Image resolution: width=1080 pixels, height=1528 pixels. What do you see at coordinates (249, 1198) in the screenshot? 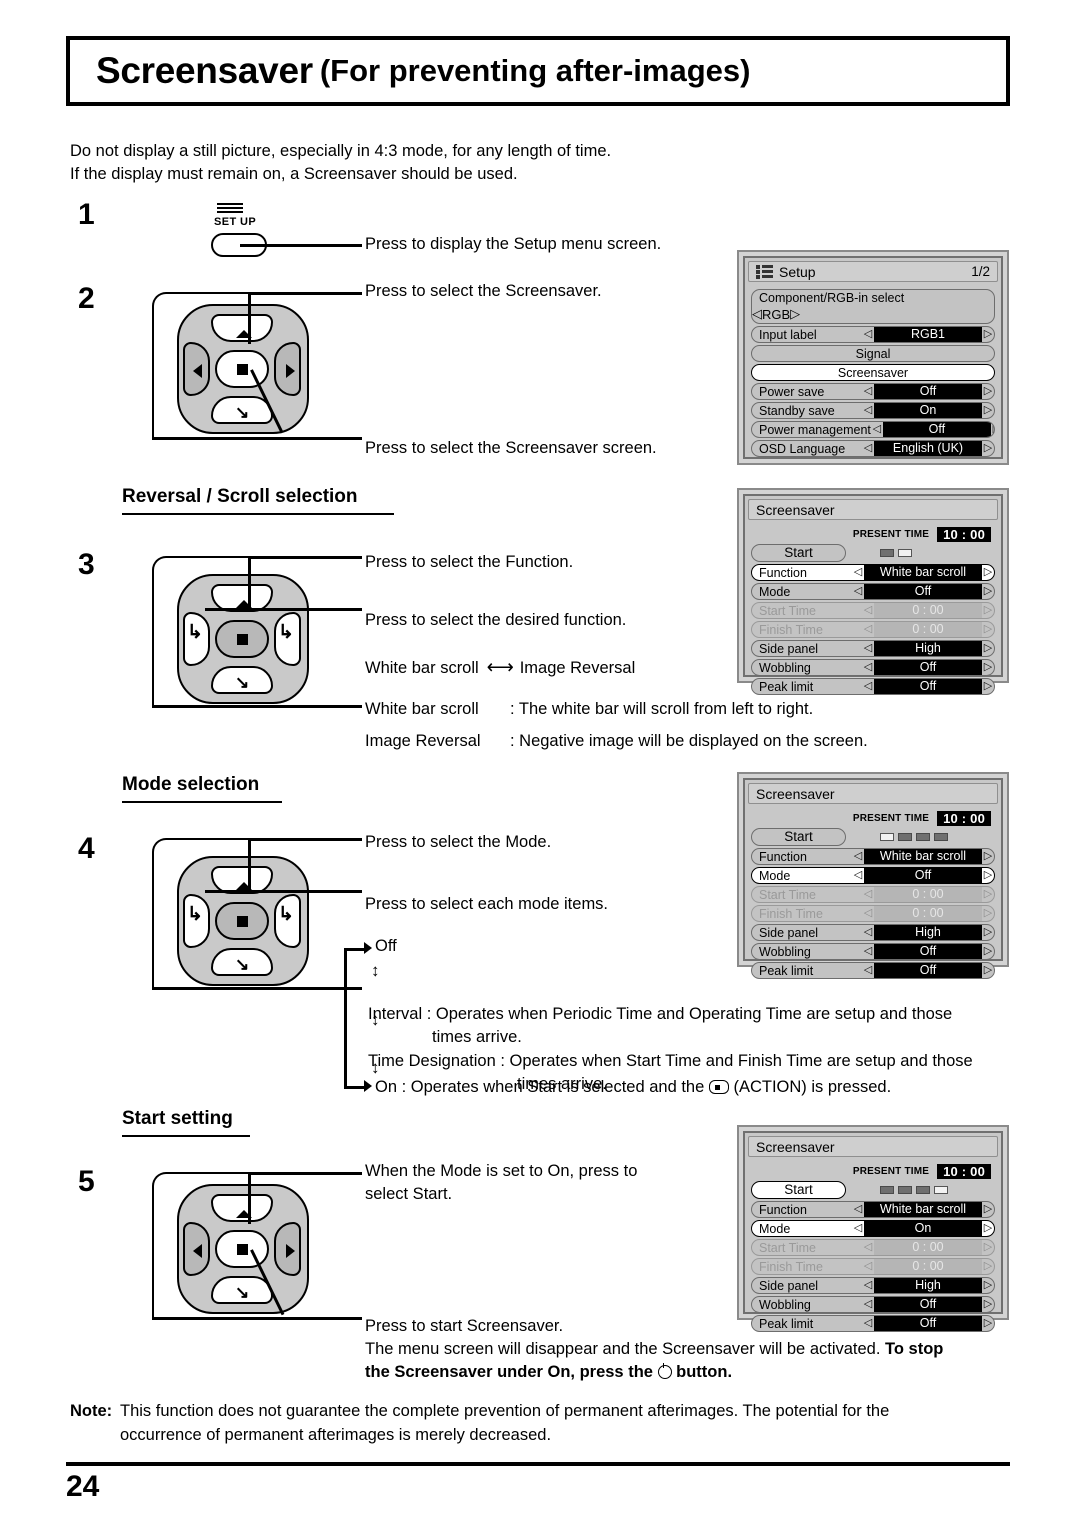
I see `leader-line-5a-v` at bounding box center [249, 1198].